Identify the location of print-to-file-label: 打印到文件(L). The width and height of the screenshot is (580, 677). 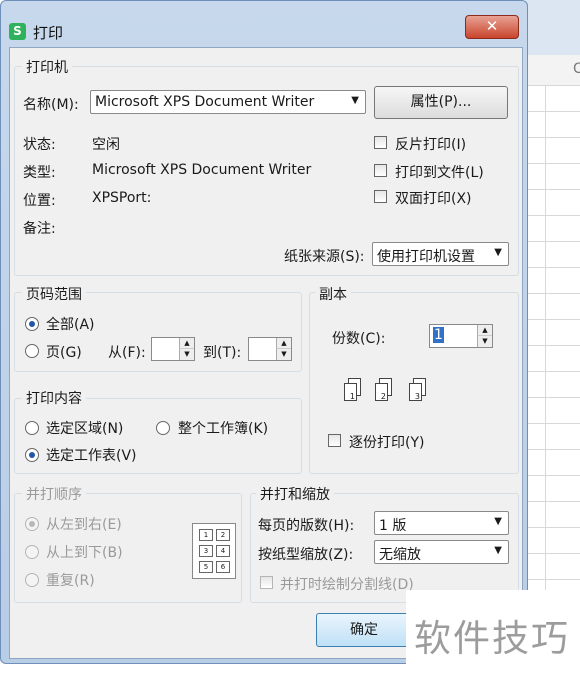
(439, 172).